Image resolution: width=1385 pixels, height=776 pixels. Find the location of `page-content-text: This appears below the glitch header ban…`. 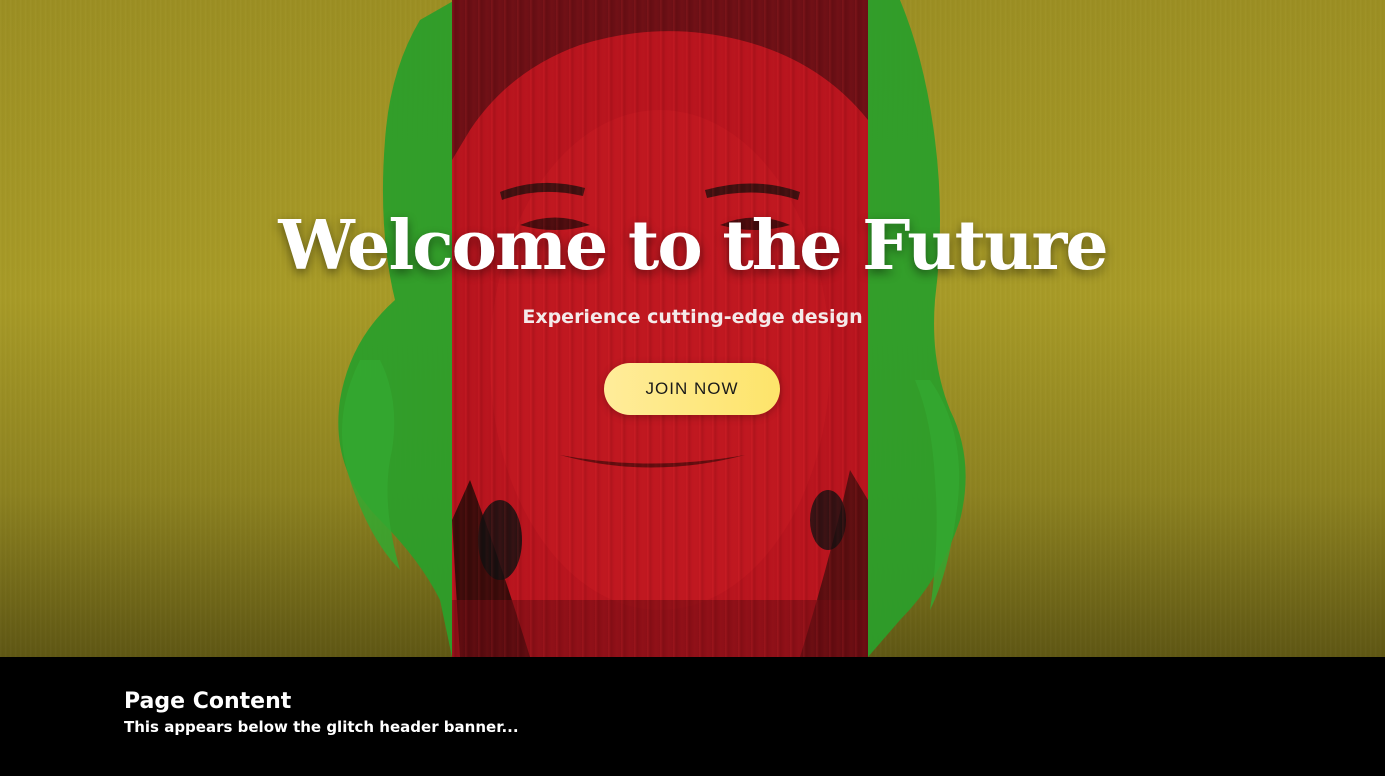

page-content-text: This appears below the glitch header ban… is located at coordinates (321, 727).